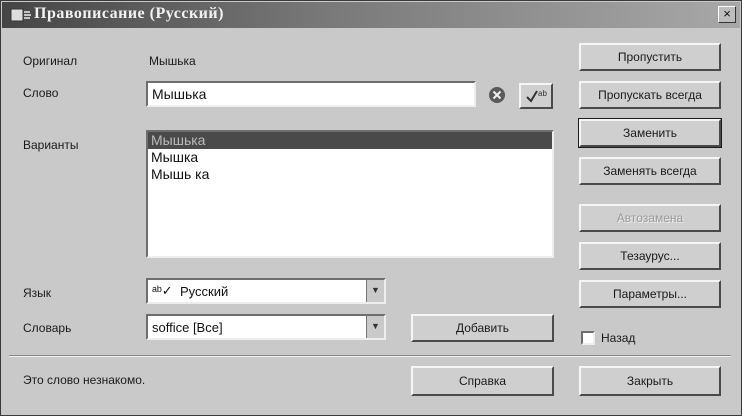 The width and height of the screenshot is (742, 416). What do you see at coordinates (618, 338) in the screenshot?
I see `back-checkbox-label: Назад` at bounding box center [618, 338].